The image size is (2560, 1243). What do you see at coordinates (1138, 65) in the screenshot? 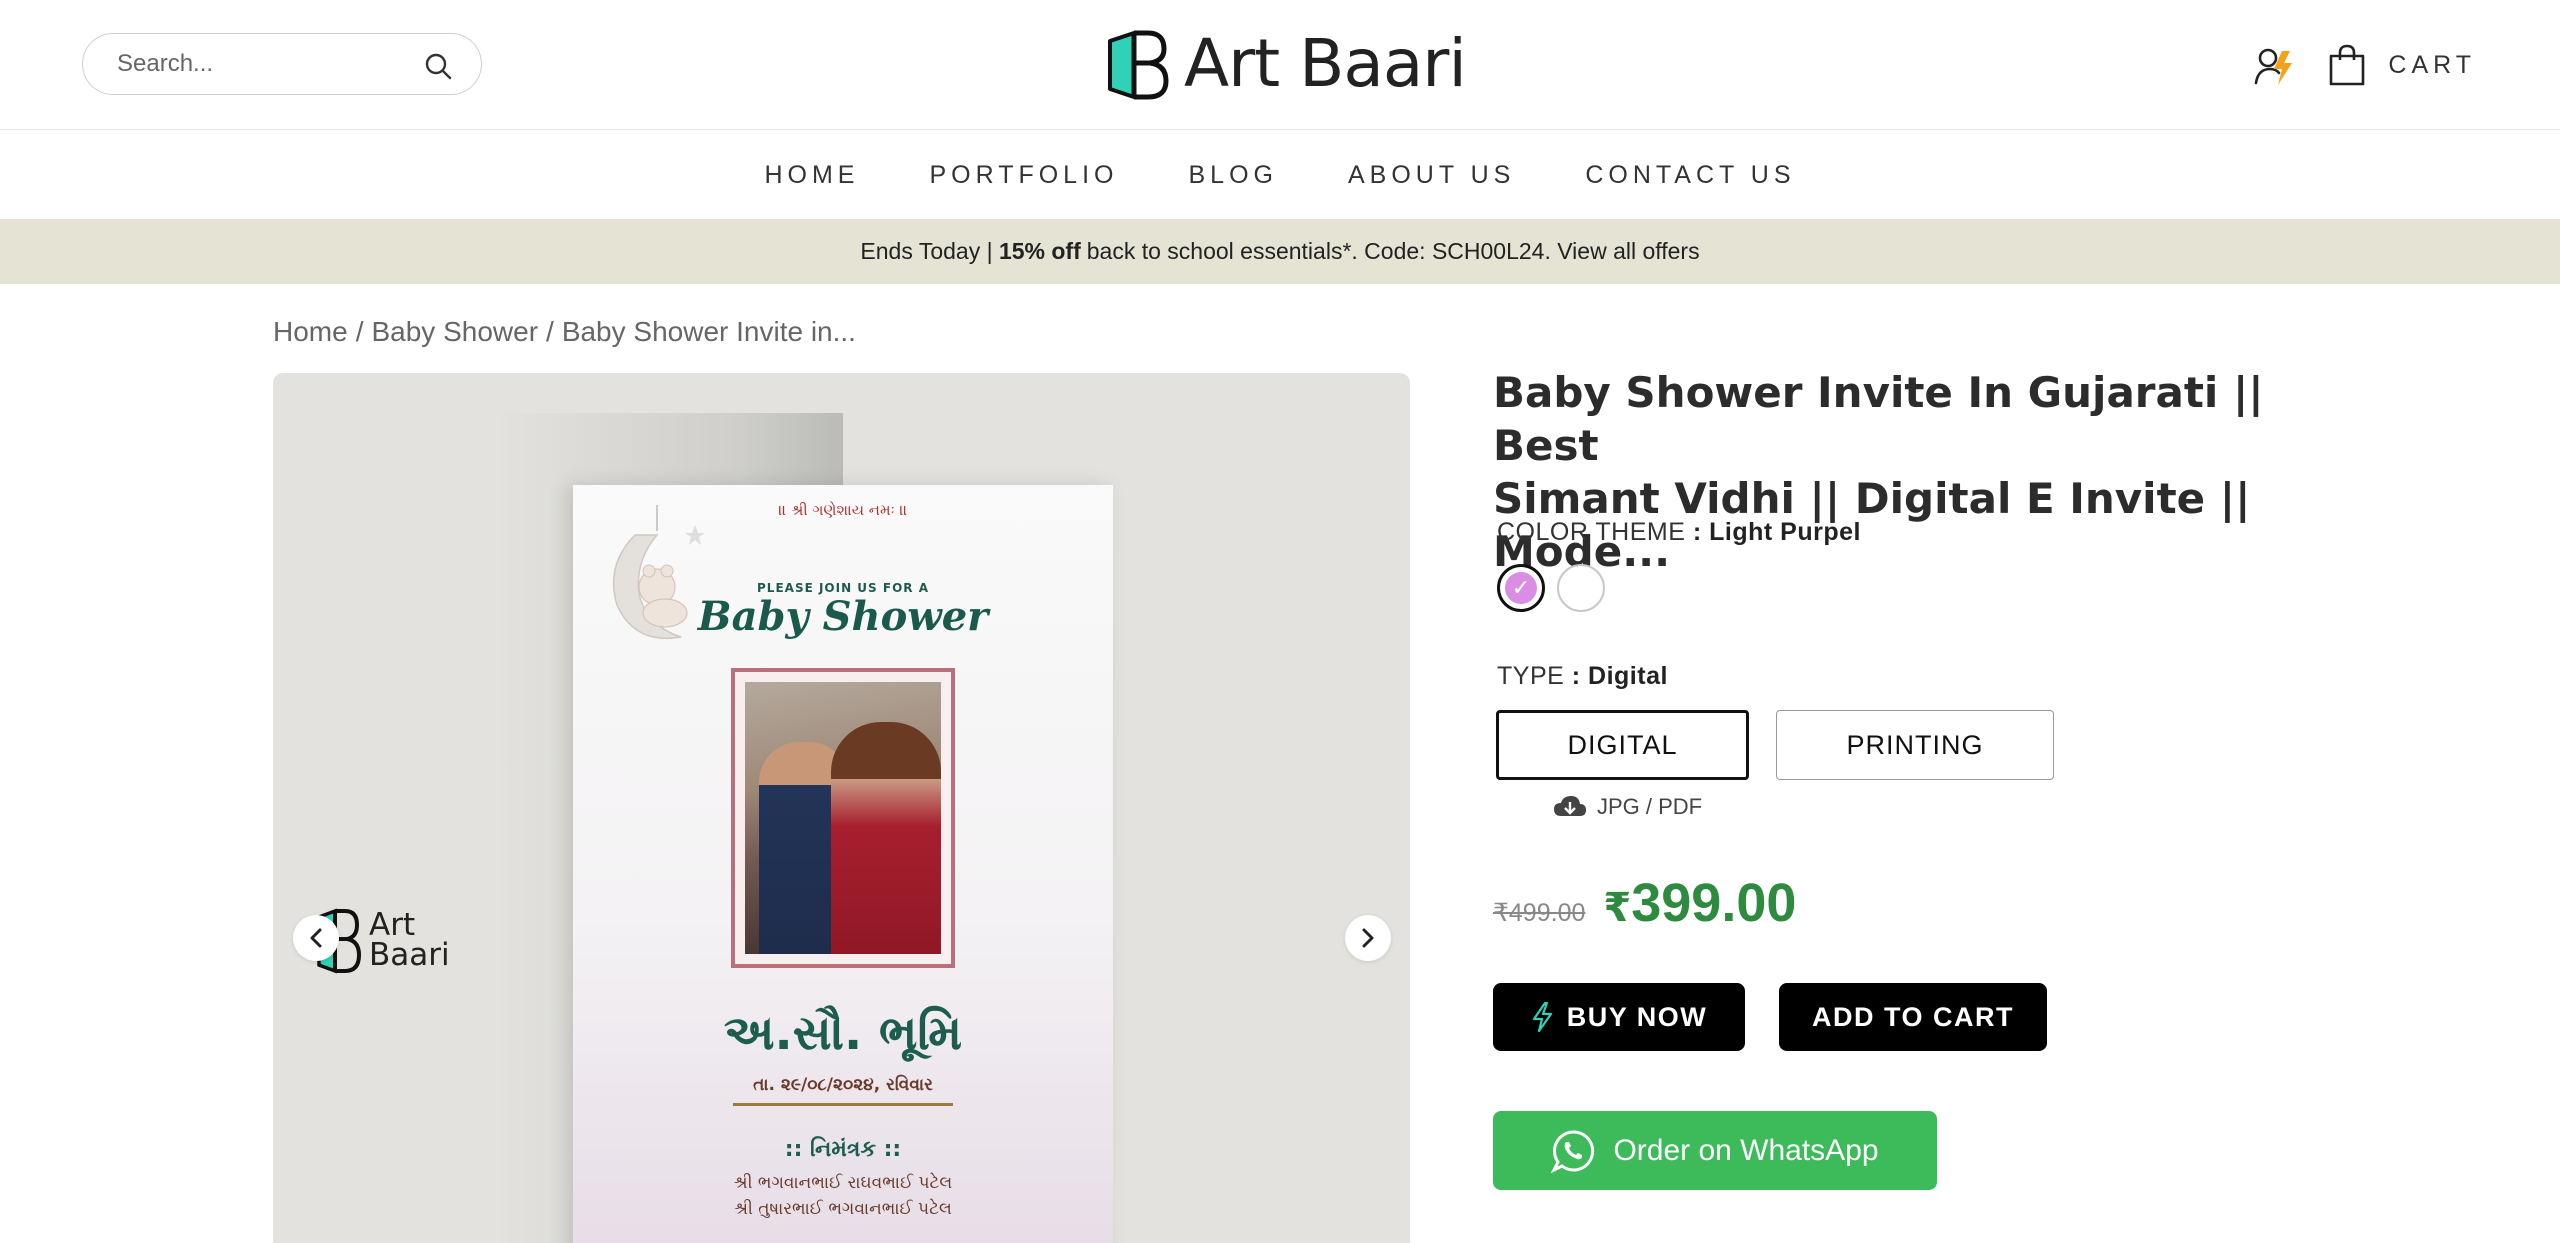
I see `logo-mark-icon` at bounding box center [1138, 65].